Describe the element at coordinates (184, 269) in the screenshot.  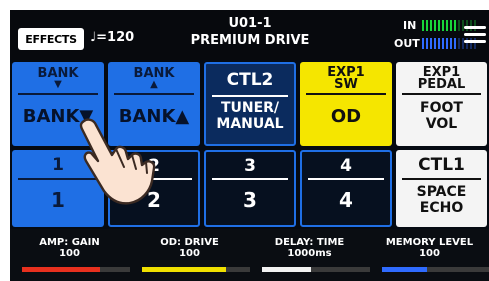
I see `param-2-level-fill` at that location.